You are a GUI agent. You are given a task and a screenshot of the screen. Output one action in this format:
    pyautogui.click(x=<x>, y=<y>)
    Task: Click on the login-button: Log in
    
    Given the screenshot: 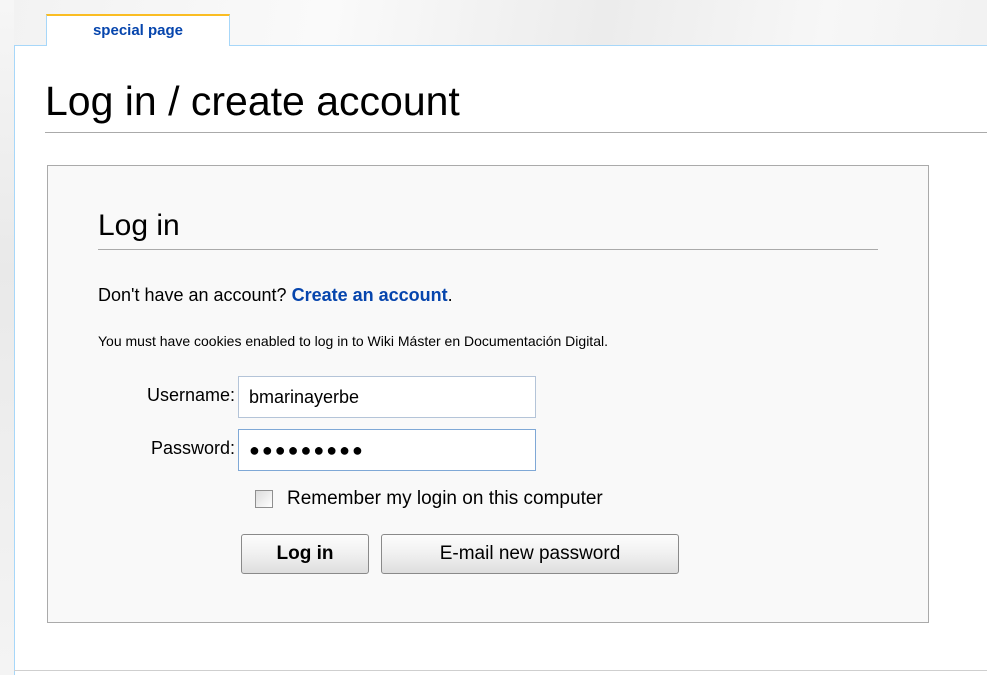 What is the action you would take?
    pyautogui.click(x=305, y=554)
    